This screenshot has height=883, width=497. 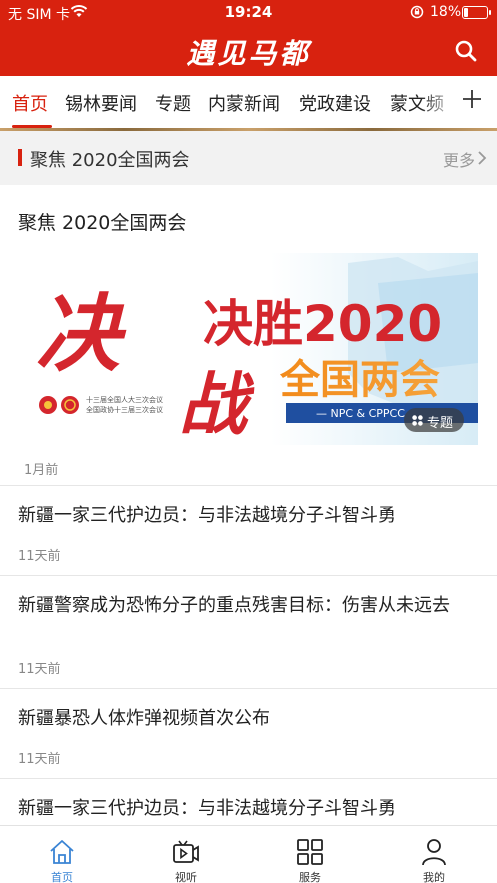 What do you see at coordinates (335, 103) in the screenshot?
I see `tab-party-building: 党政建设` at bounding box center [335, 103].